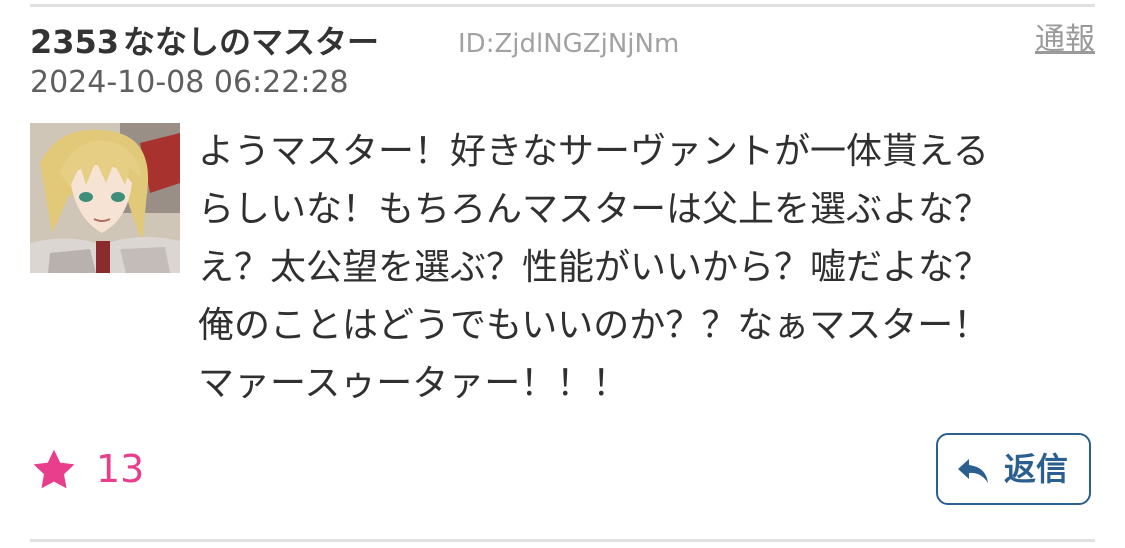 The image size is (1125, 548). Describe the element at coordinates (189, 82) in the screenshot. I see `post-timestamp: 2024-10-08 06:22:28` at that location.